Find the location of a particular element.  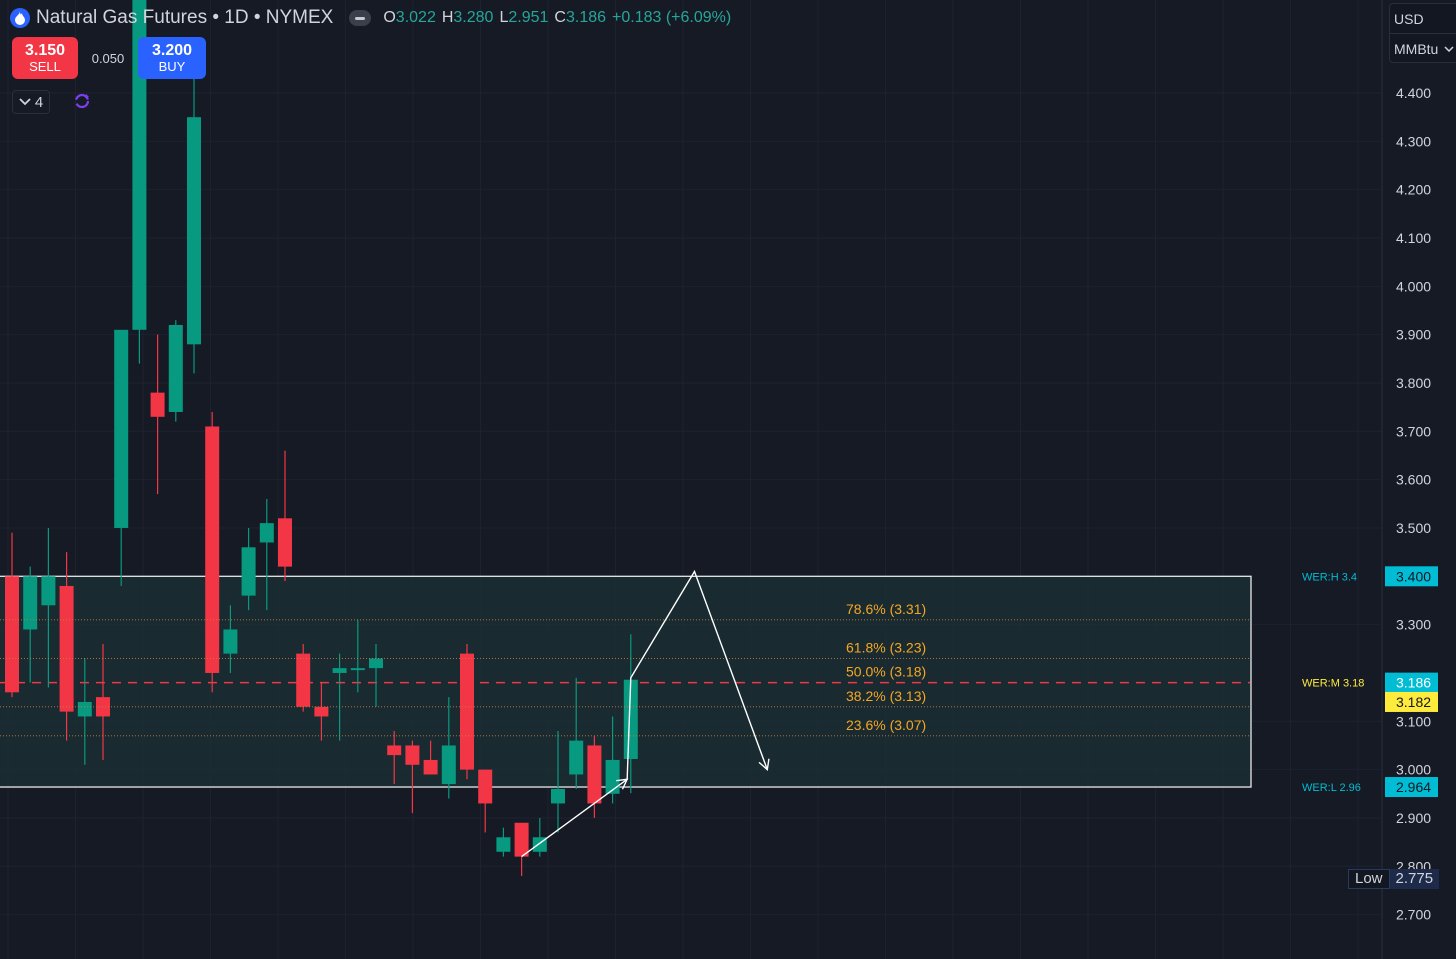

fib-label: 23.6% (3.07) is located at coordinates (886, 725).